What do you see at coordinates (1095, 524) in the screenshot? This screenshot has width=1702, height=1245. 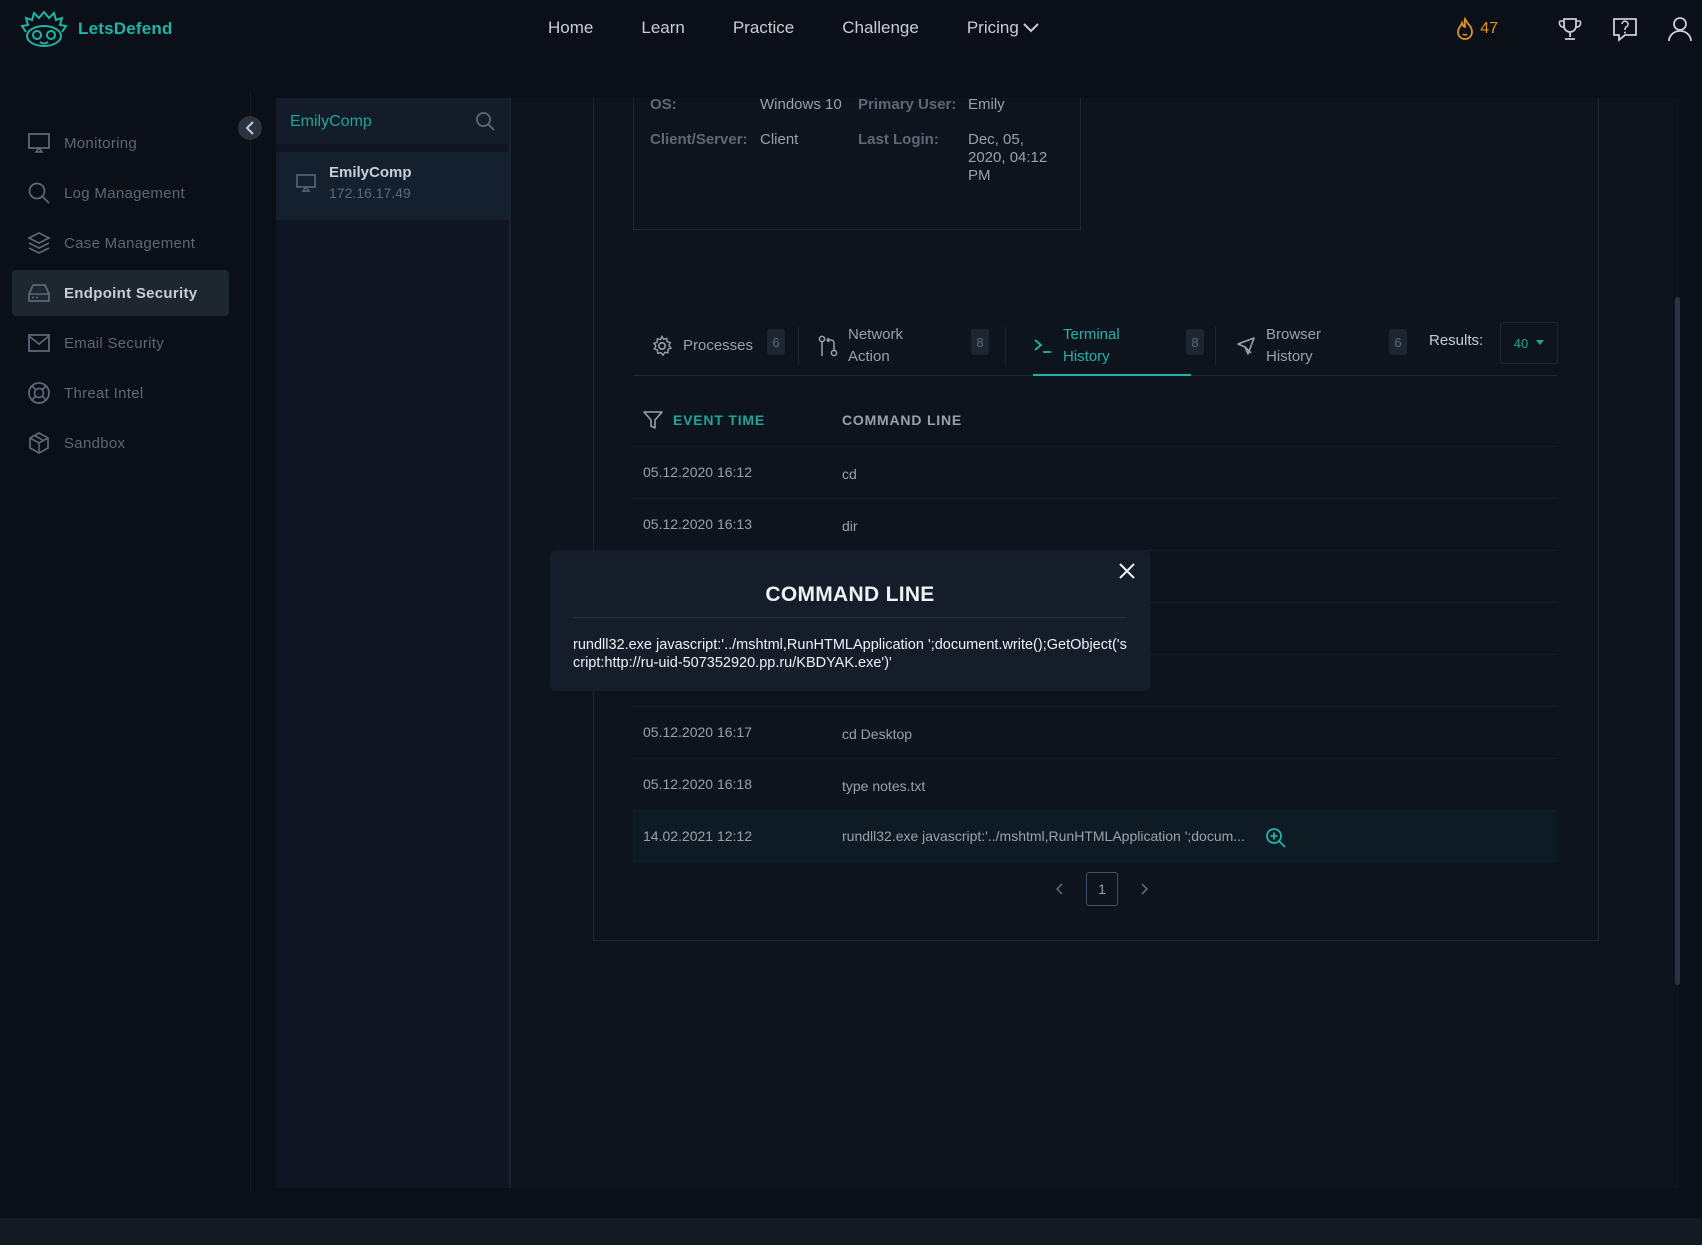 I see `table-row: 05.12.2020 16:13 dir` at bounding box center [1095, 524].